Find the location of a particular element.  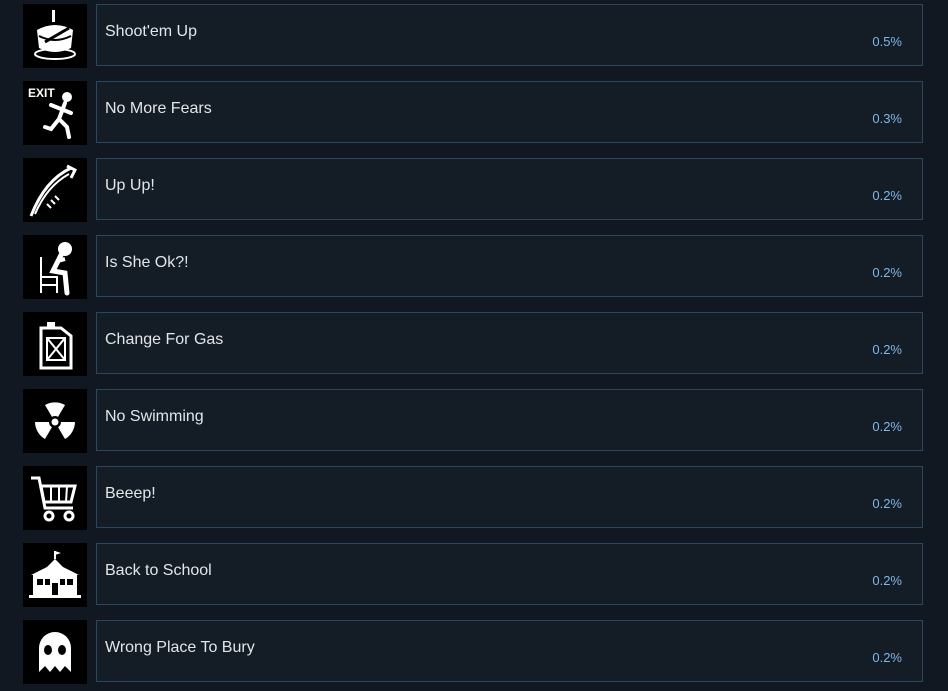

achievement-row: EXIT No More Fears 0.3% is located at coordinates (474, 111).